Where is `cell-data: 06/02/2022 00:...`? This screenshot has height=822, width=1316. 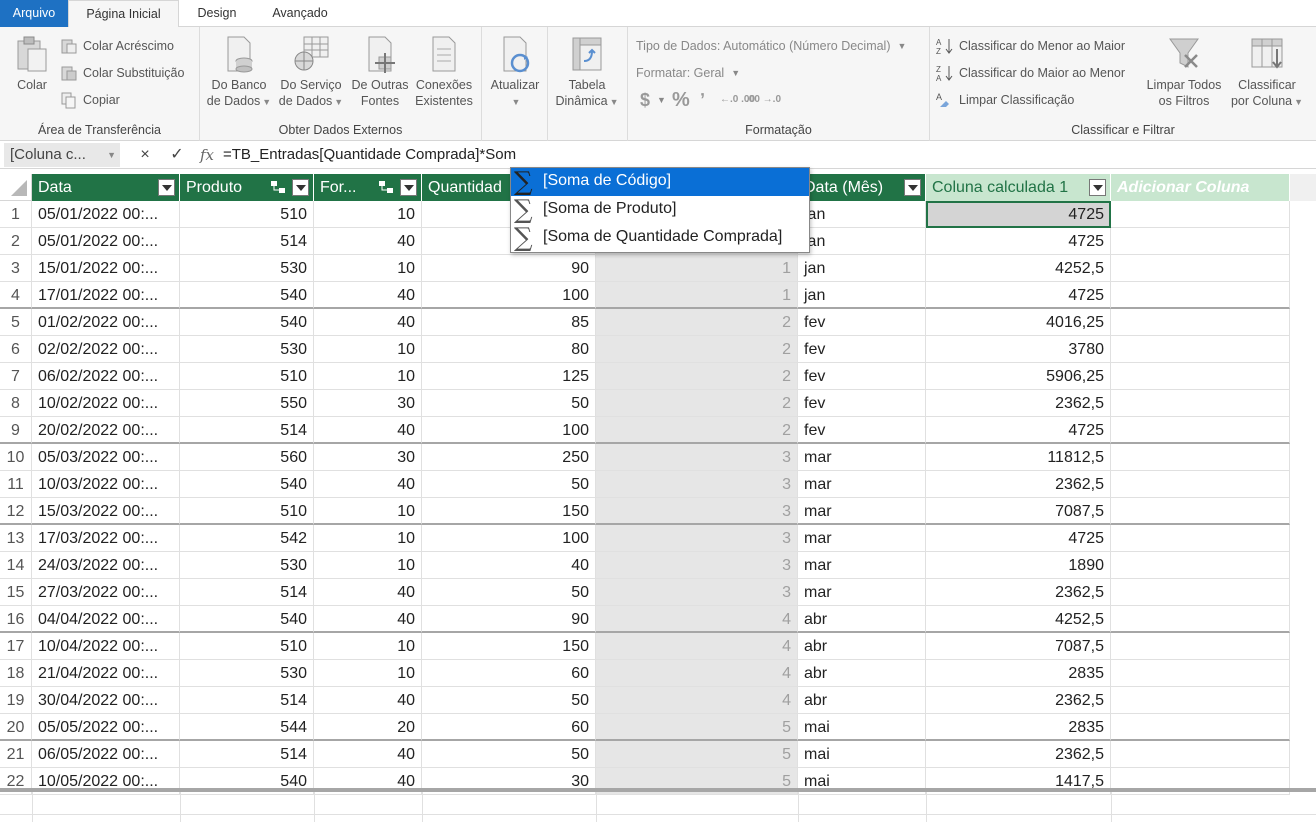
cell-data: 06/02/2022 00:... is located at coordinates (106, 376).